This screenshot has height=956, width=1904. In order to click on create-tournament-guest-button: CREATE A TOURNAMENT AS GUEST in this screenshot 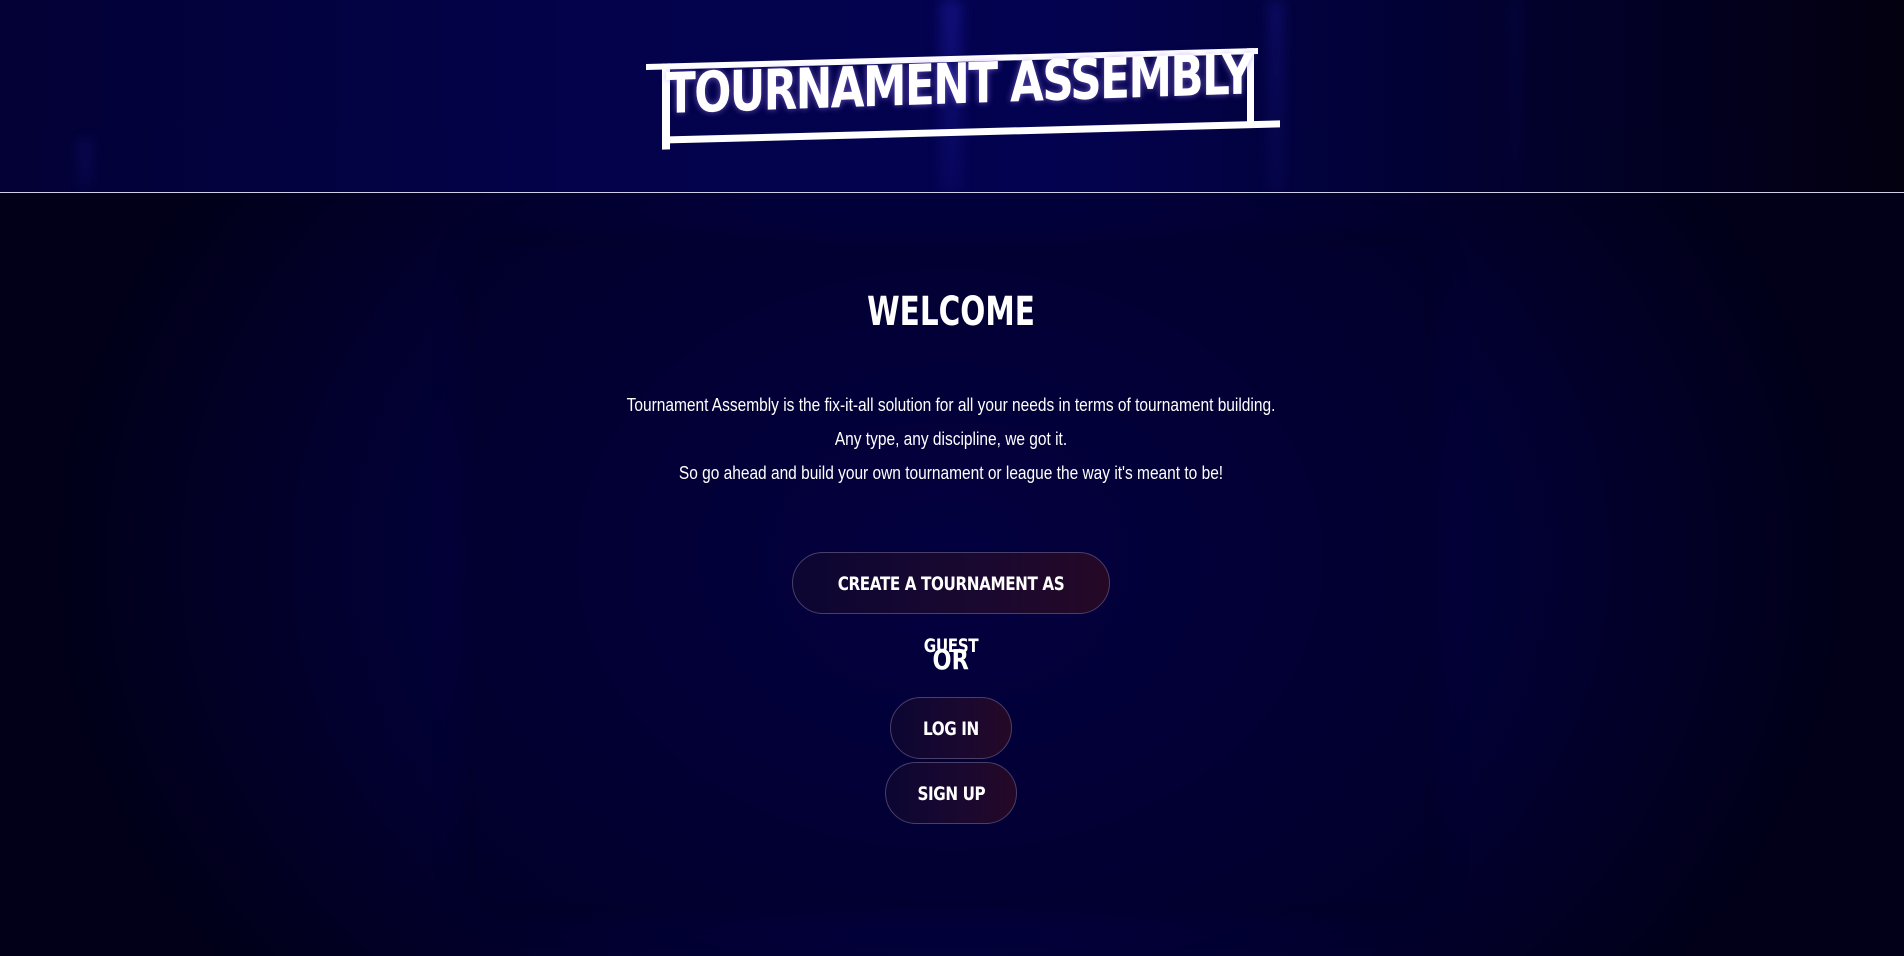, I will do `click(951, 604)`.